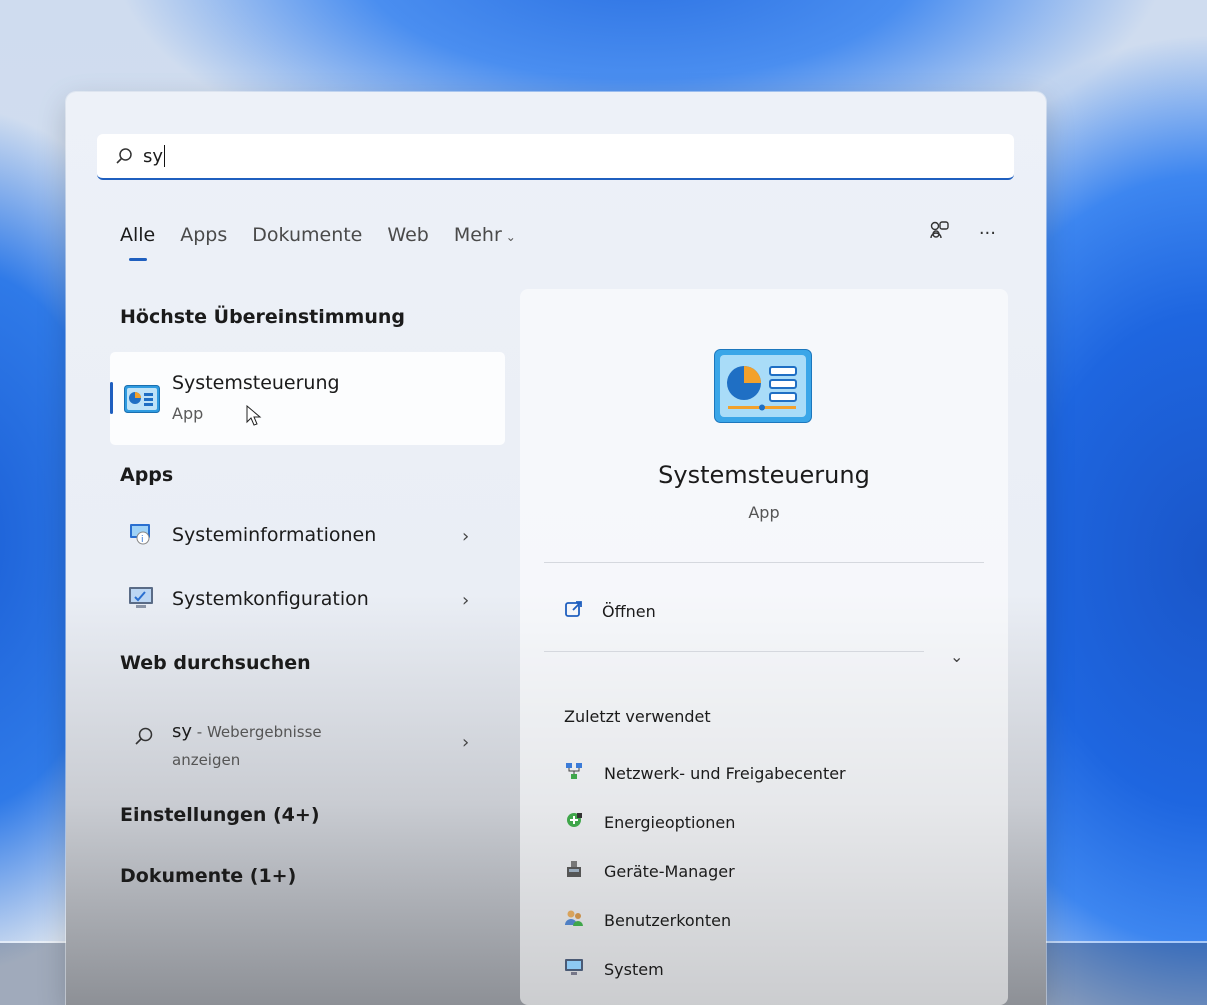 The width and height of the screenshot is (1207, 1005). I want to click on svg-text: i, so click(142, 540).